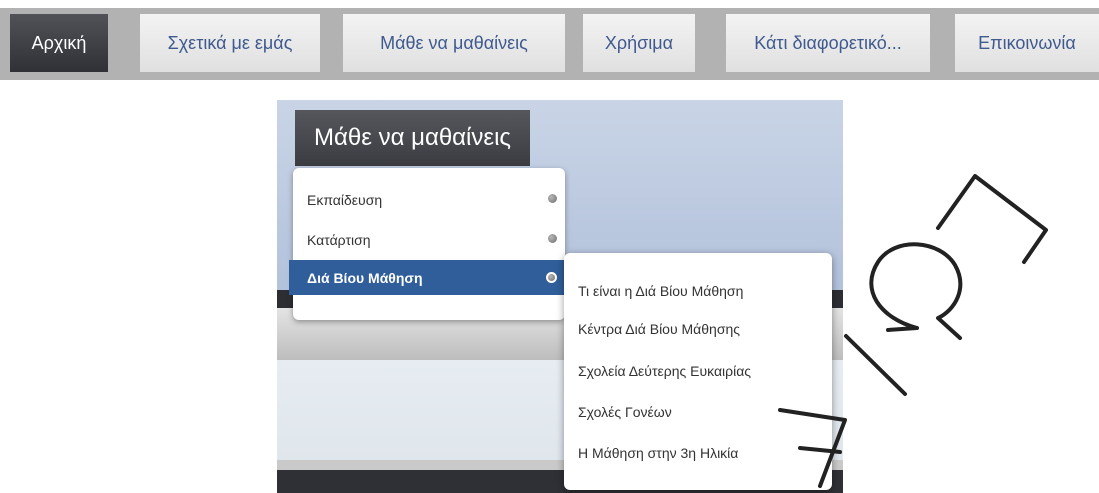 This screenshot has width=1099, height=493. What do you see at coordinates (659, 329) in the screenshot?
I see `submenu-item: Κέντρα Διά Βίου Μάθησης` at bounding box center [659, 329].